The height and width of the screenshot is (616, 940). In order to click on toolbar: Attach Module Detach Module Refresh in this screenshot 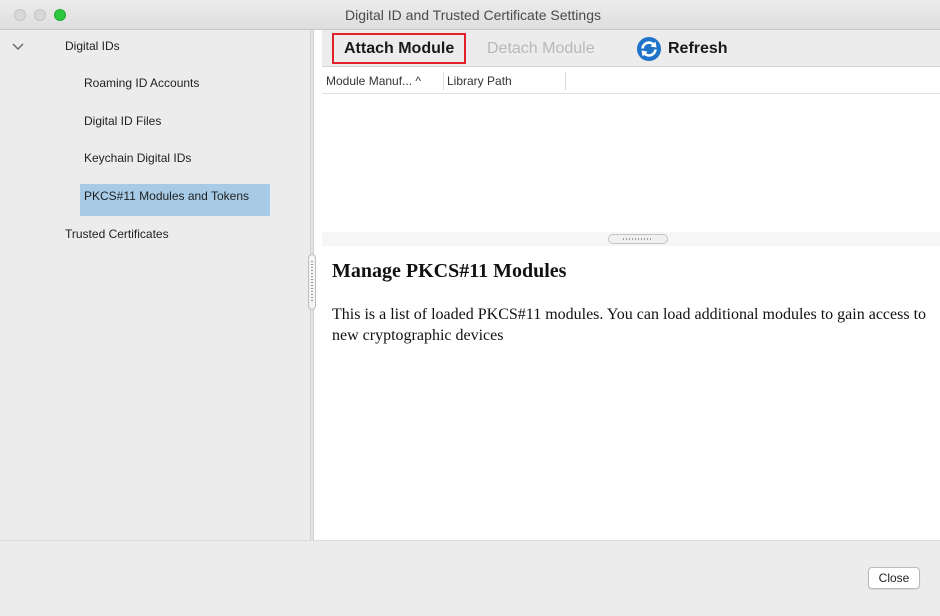, I will do `click(631, 48)`.